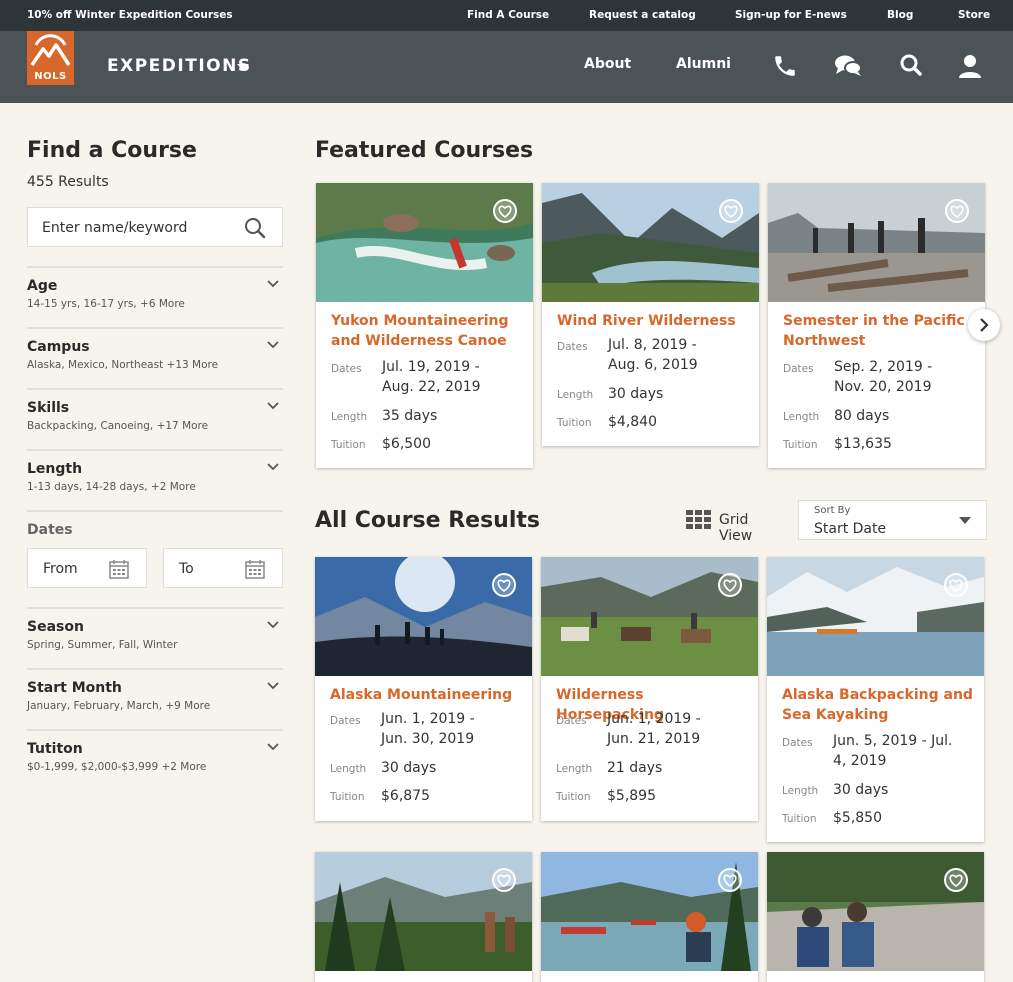 This screenshot has width=1013, height=982. What do you see at coordinates (654, 321) in the screenshot?
I see `course-title: Wind River Wilderness` at bounding box center [654, 321].